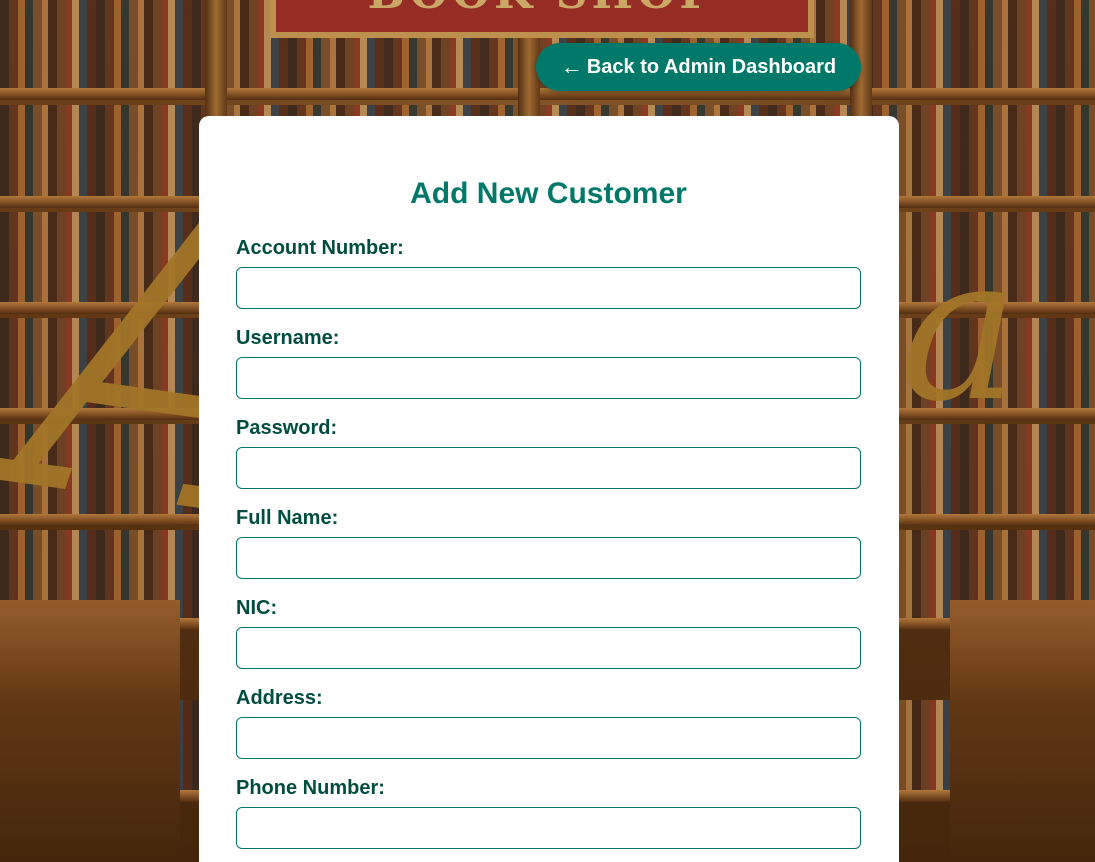 The width and height of the screenshot is (1095, 862). I want to click on phone-number-field: Phone Number:, so click(548, 812).